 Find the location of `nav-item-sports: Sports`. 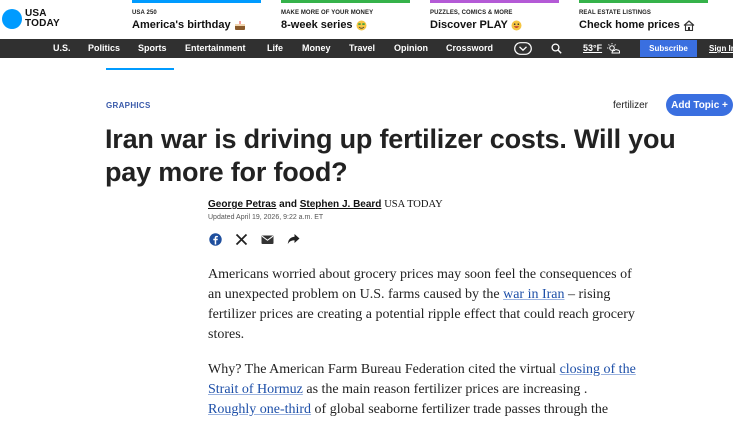

nav-item-sports: Sports is located at coordinates (152, 48).